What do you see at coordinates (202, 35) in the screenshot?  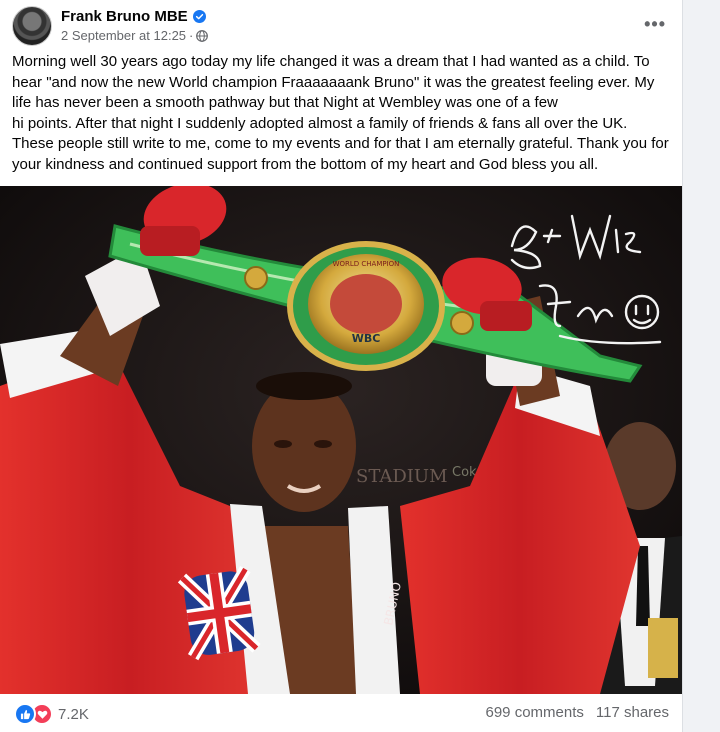 I see `globe-icon` at bounding box center [202, 35].